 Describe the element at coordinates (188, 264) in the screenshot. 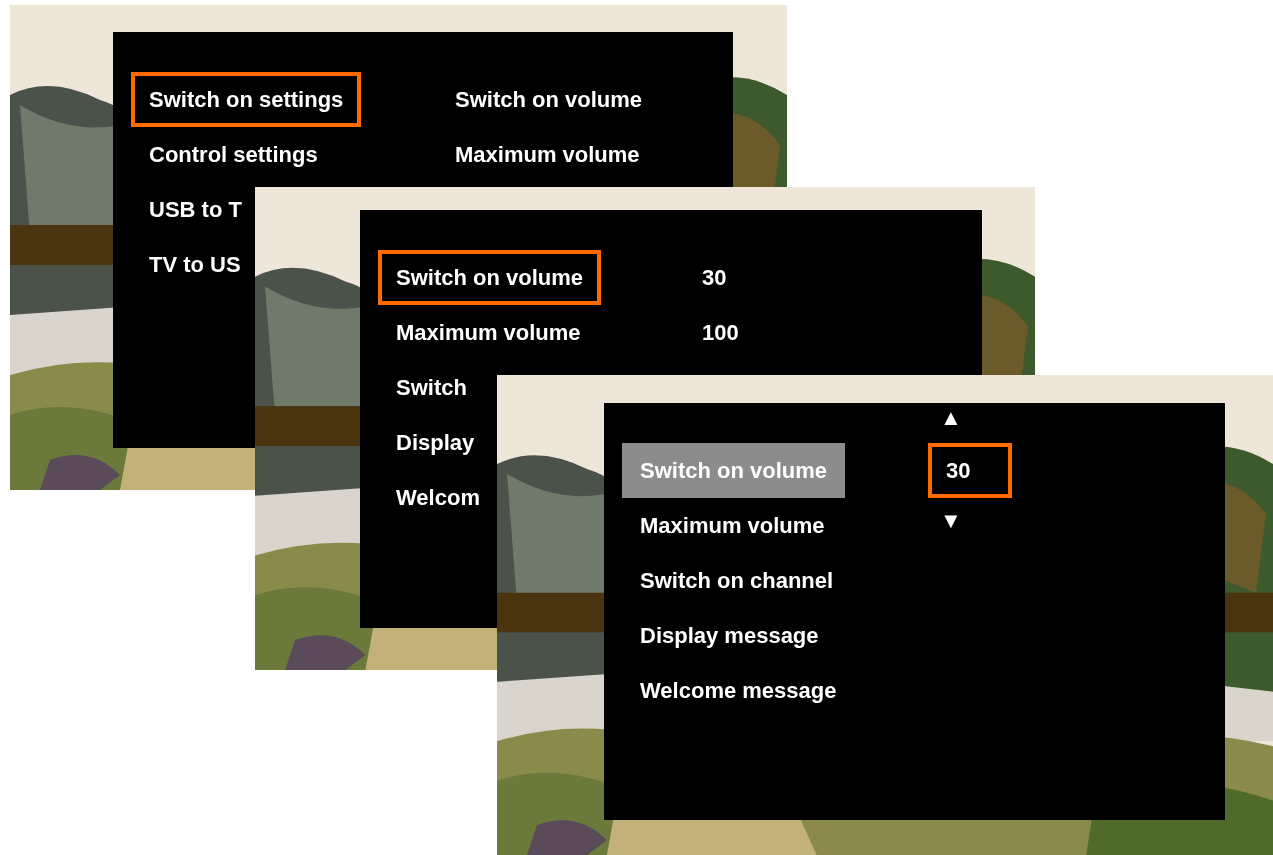

I see `menu-item: TV to US` at that location.